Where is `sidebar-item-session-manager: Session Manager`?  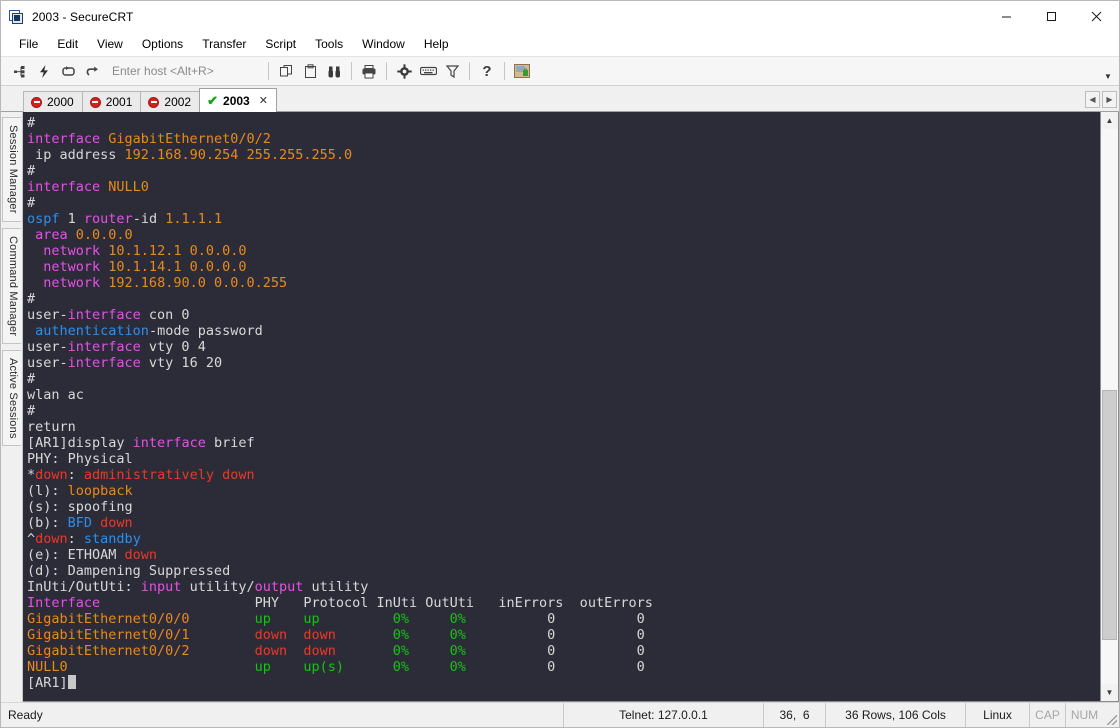
sidebar-item-session-manager: Session Manager is located at coordinates (11, 169).